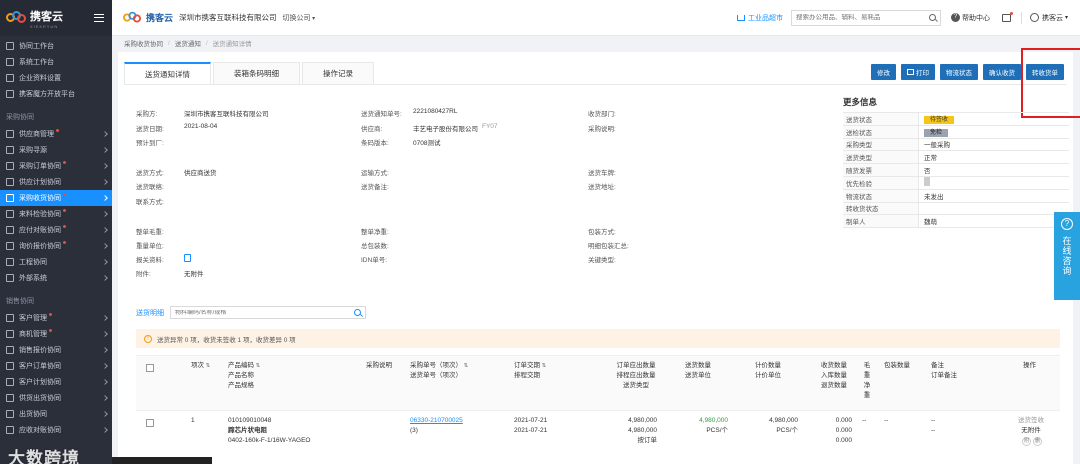  I want to click on sidebar-item-purchase-2: 采购订单协同, so click(56, 166).